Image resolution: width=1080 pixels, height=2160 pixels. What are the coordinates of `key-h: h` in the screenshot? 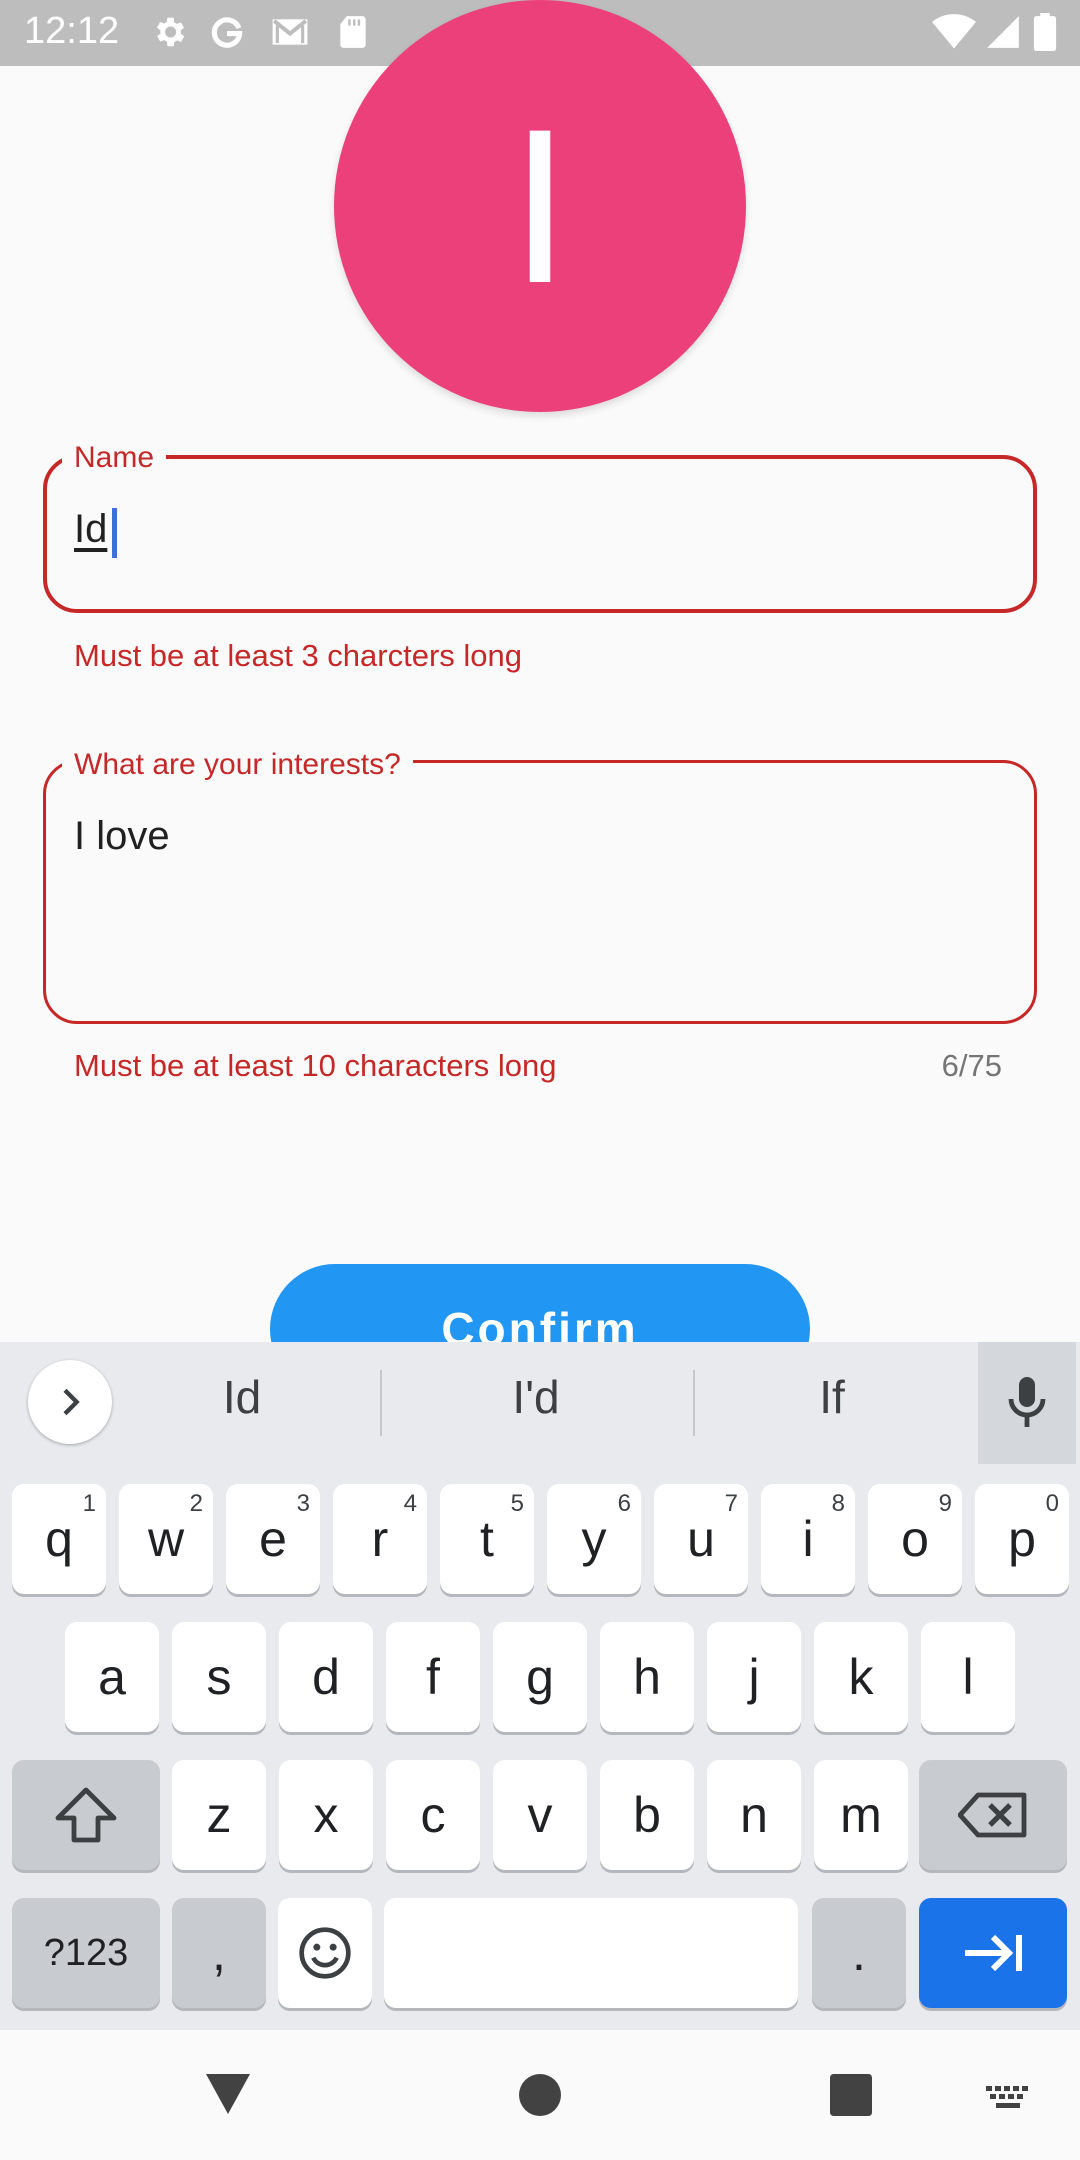 It's located at (647, 1677).